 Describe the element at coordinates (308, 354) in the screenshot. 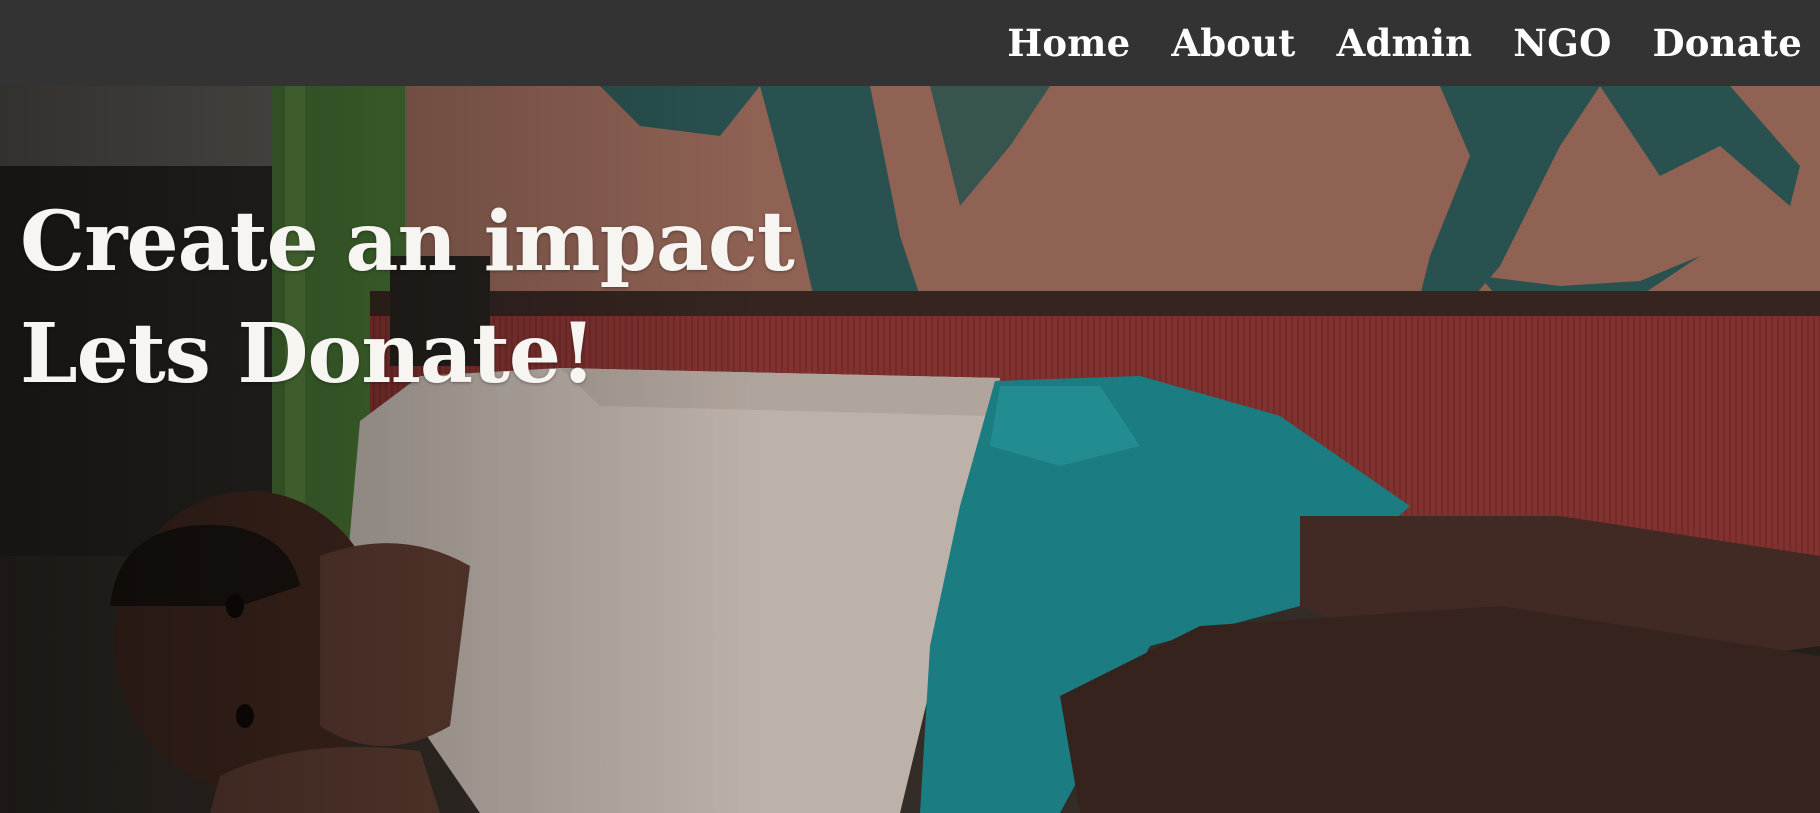

I see `hero-heading-line2: Lets Donate!` at that location.